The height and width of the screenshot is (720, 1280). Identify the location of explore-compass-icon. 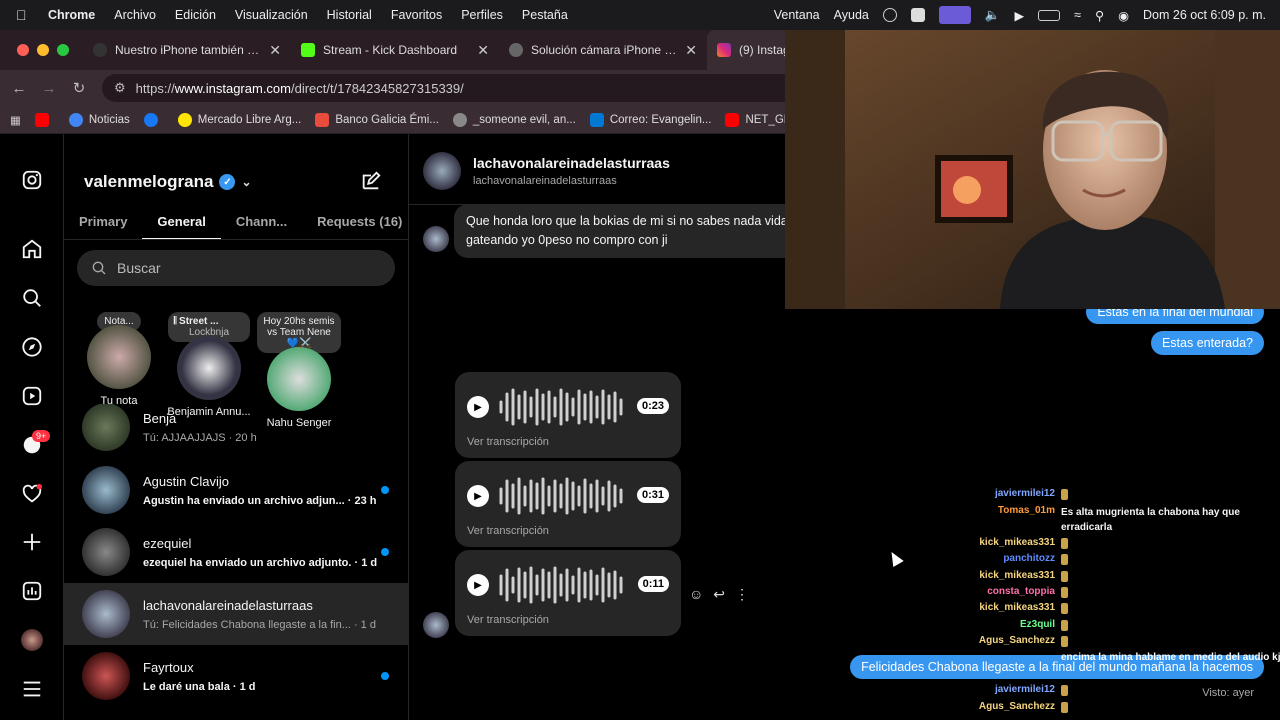
(32, 347).